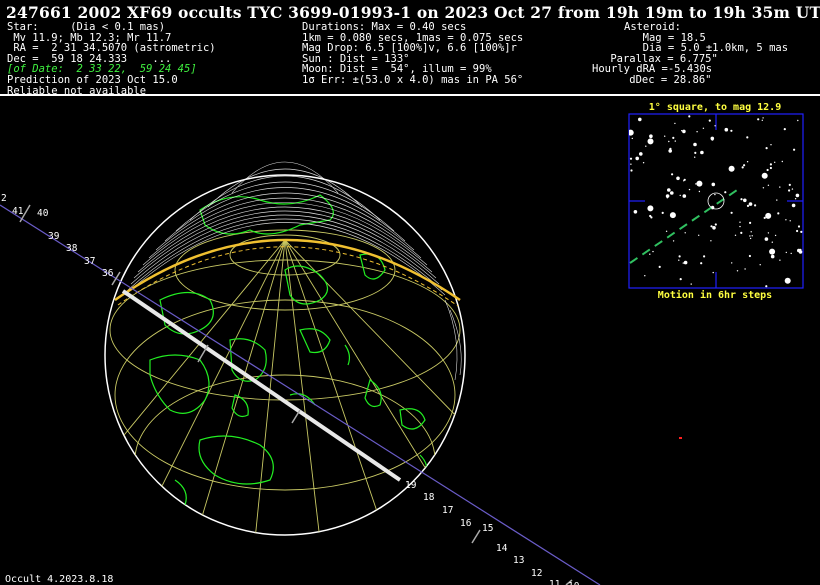 This screenshot has width=820, height=585. Describe the element at coordinates (555, 582) in the screenshot. I see `track-label: 11` at that location.